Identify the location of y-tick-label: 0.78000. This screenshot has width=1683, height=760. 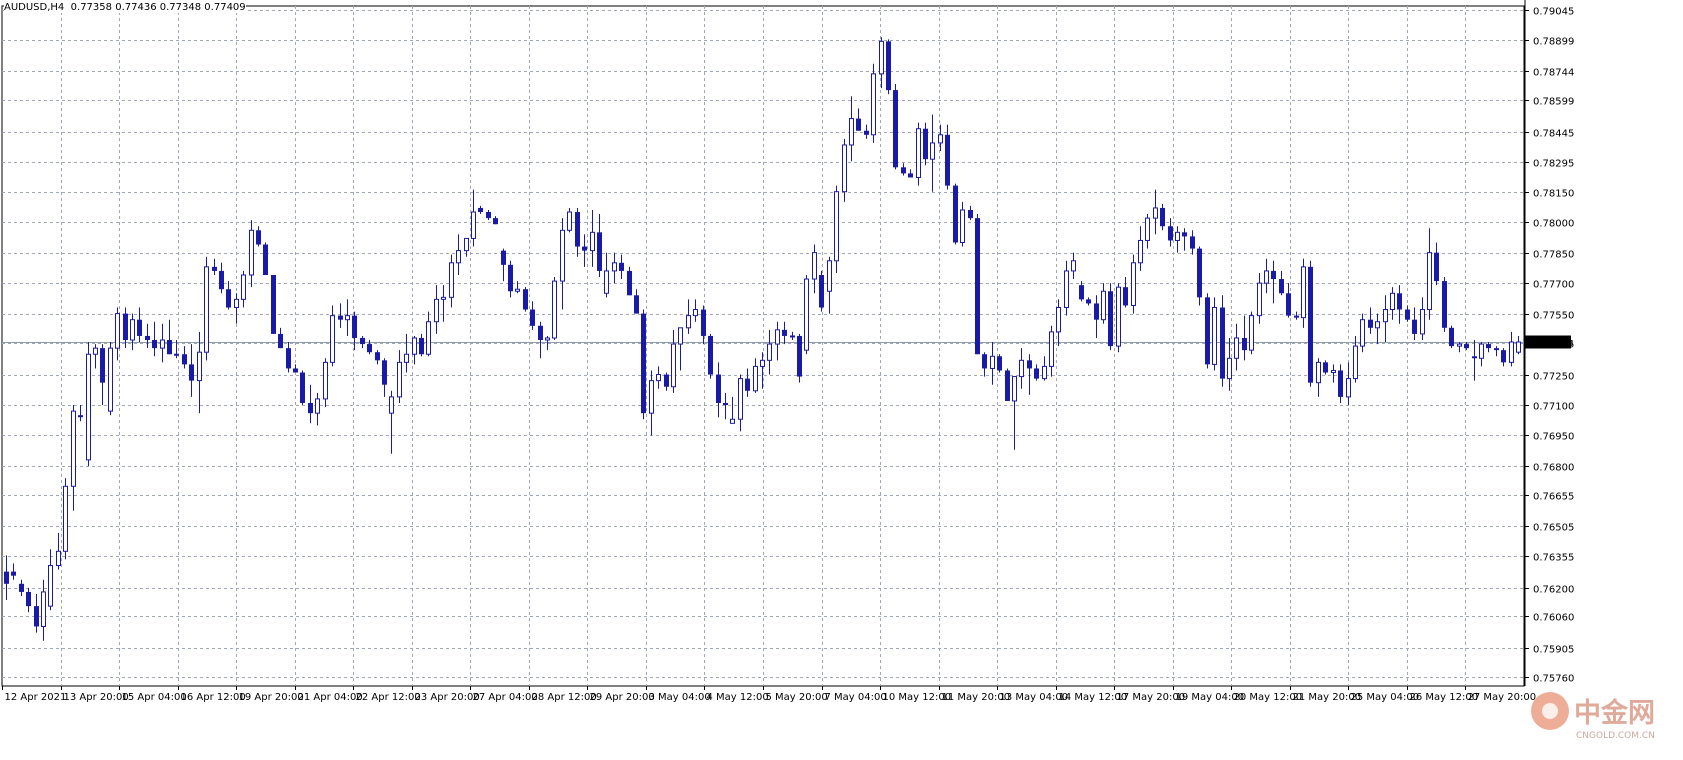
(1553, 224).